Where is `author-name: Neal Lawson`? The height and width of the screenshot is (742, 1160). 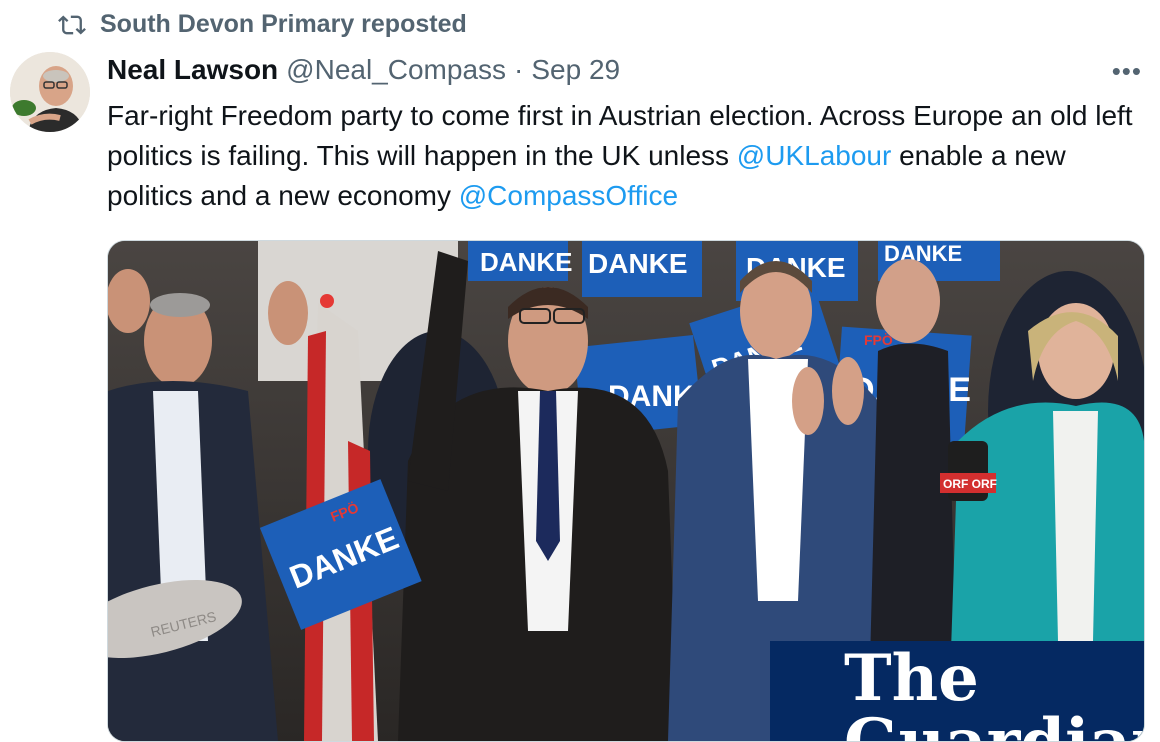 author-name: Neal Lawson is located at coordinates (192, 70).